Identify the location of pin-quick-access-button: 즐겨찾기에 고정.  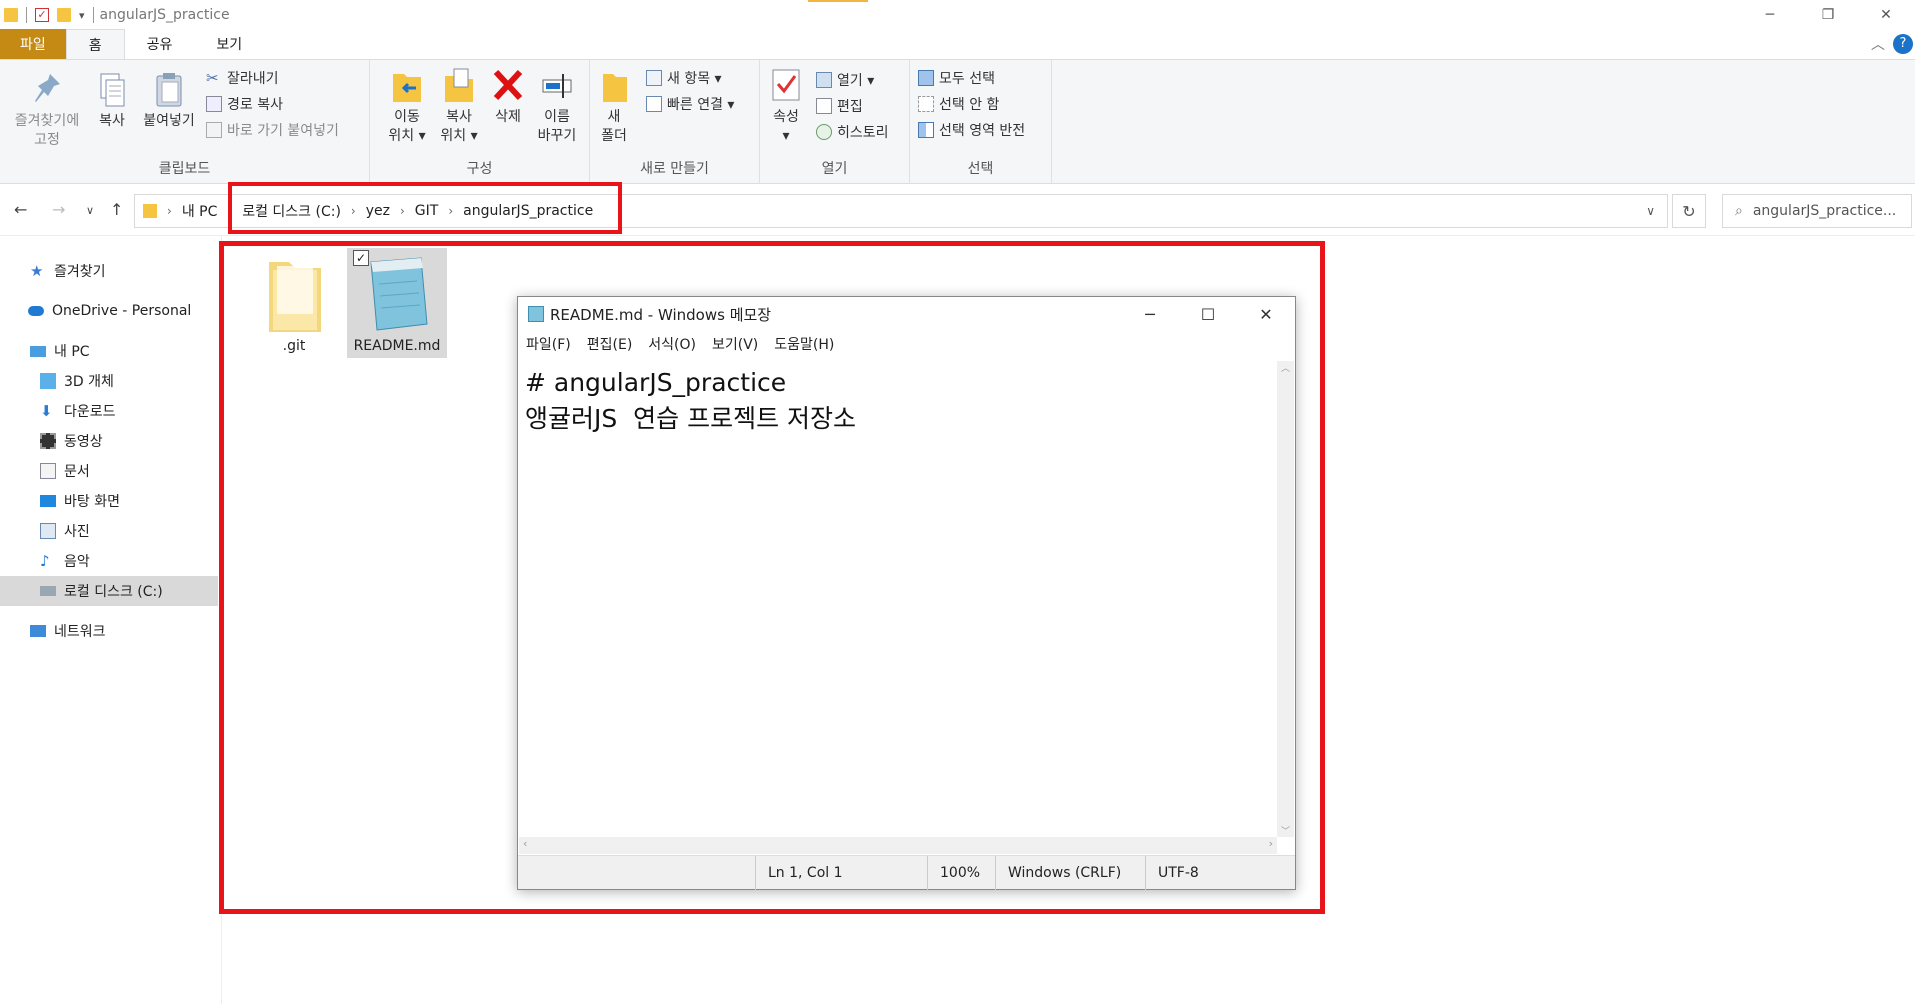
(47, 110).